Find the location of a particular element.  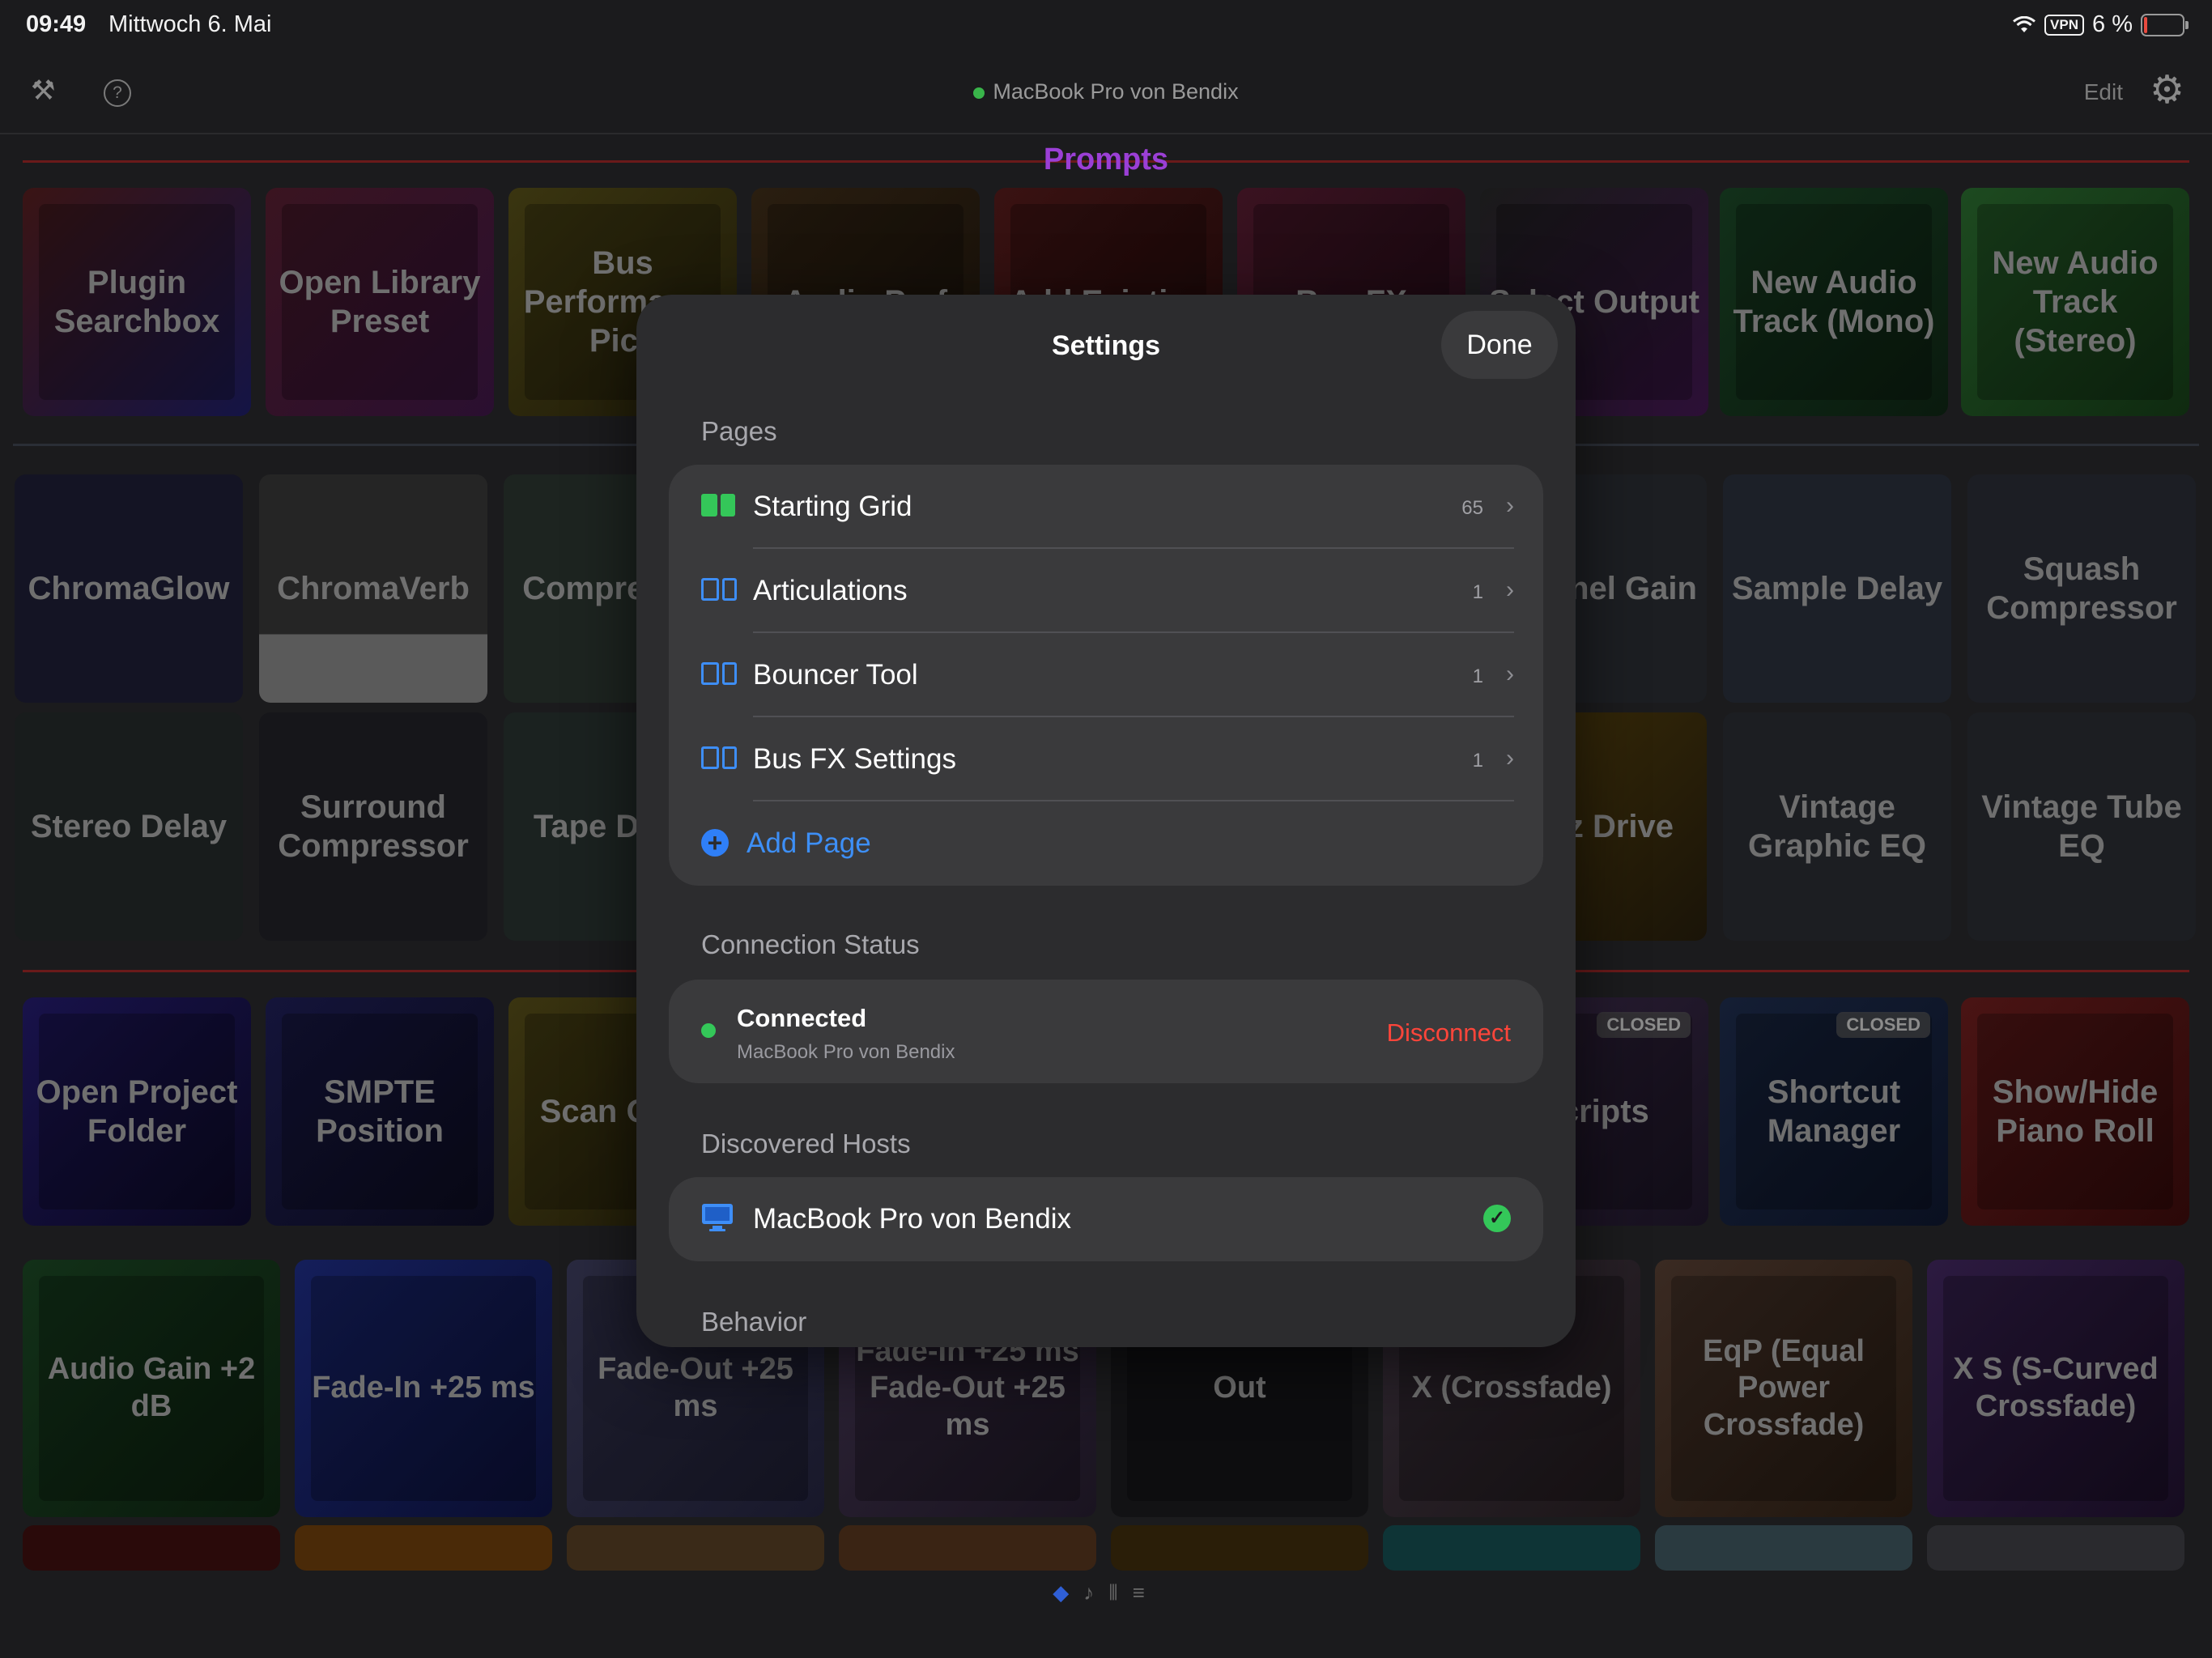

top-bar: ⚒ ? MacBook Pro von Bendix Edit ⚙ is located at coordinates (1106, 93).